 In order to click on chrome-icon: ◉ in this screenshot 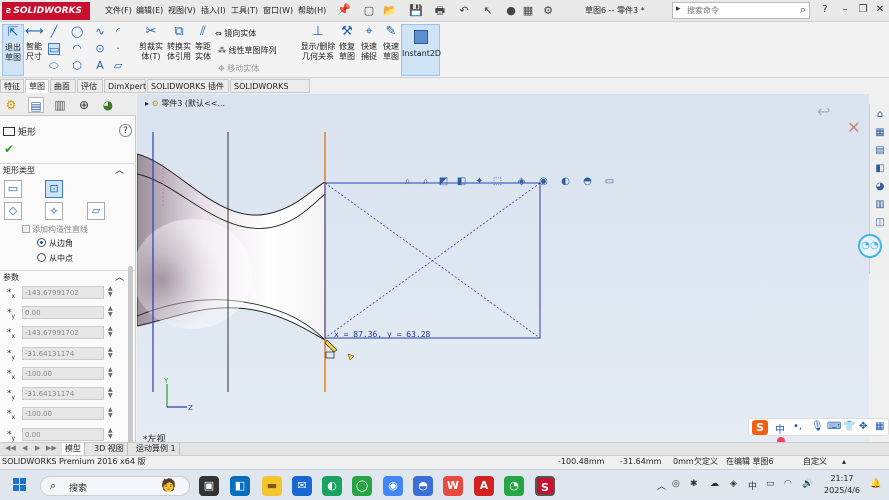, I will do `click(393, 486)`.